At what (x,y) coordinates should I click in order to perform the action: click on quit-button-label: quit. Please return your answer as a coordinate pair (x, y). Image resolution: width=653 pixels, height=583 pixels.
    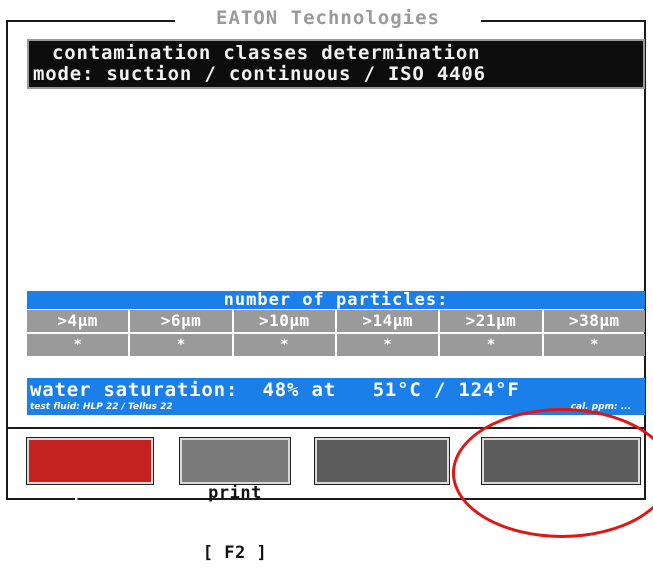
    Looking at the image, I should click on (90, 493).